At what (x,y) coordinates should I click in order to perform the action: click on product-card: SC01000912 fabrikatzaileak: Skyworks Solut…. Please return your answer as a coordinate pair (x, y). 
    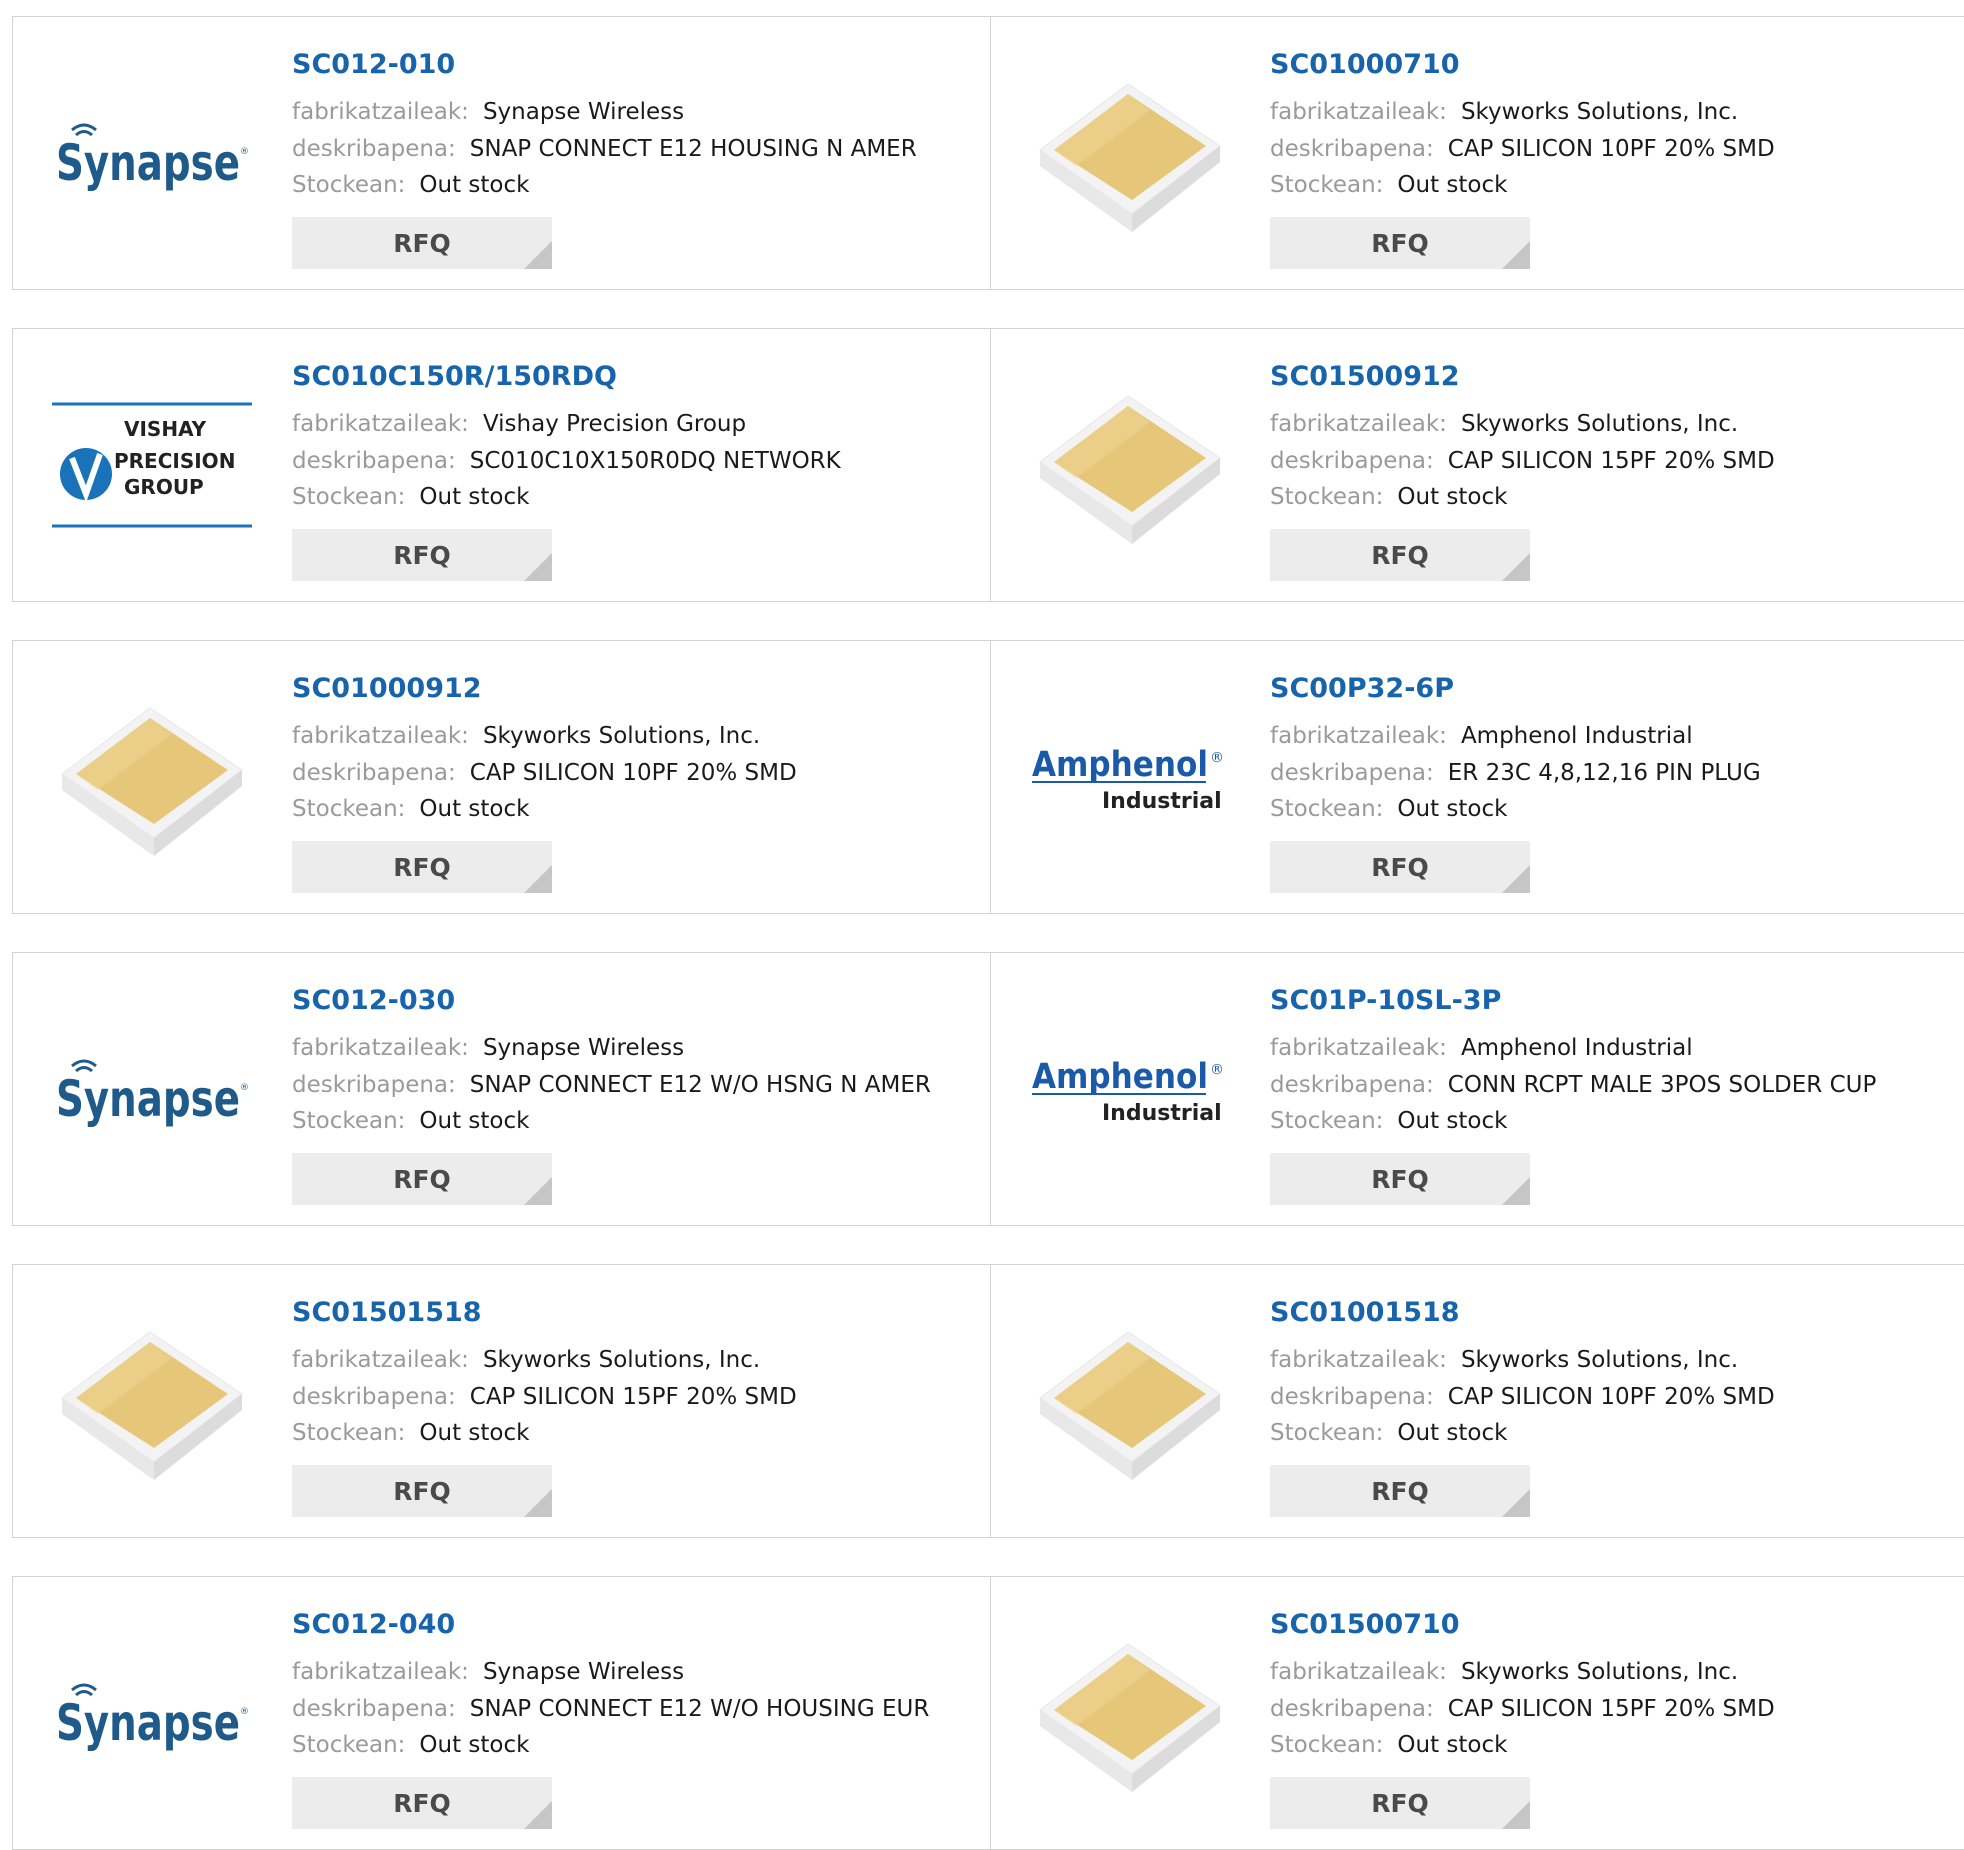
    Looking at the image, I should click on (502, 777).